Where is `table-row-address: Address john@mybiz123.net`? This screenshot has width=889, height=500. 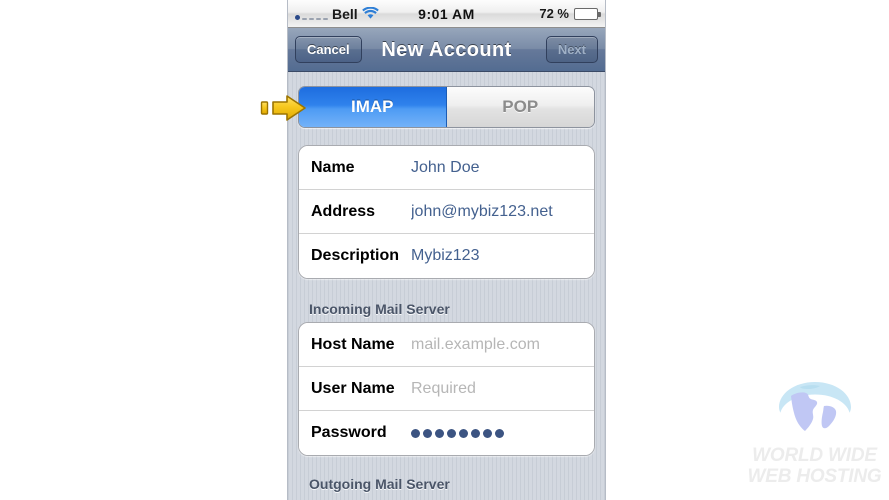 table-row-address: Address john@mybiz123.net is located at coordinates (446, 212).